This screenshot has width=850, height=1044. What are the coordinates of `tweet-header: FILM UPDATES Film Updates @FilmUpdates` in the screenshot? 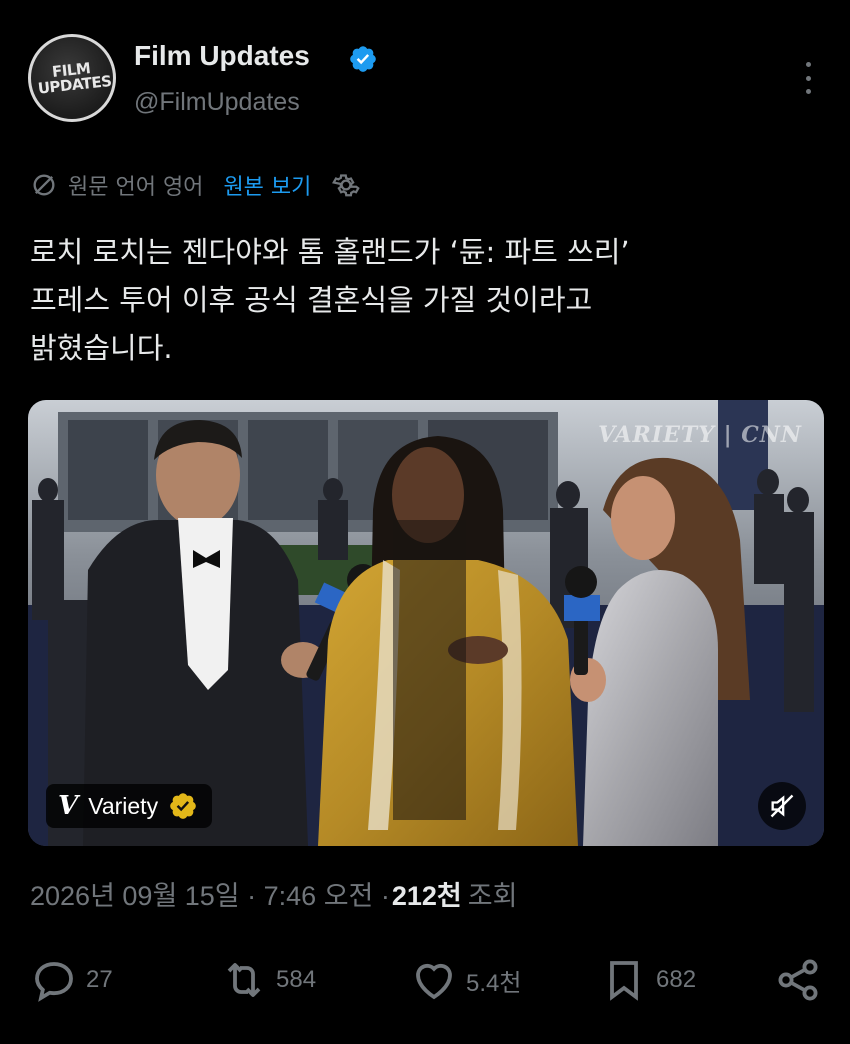 It's located at (425, 78).